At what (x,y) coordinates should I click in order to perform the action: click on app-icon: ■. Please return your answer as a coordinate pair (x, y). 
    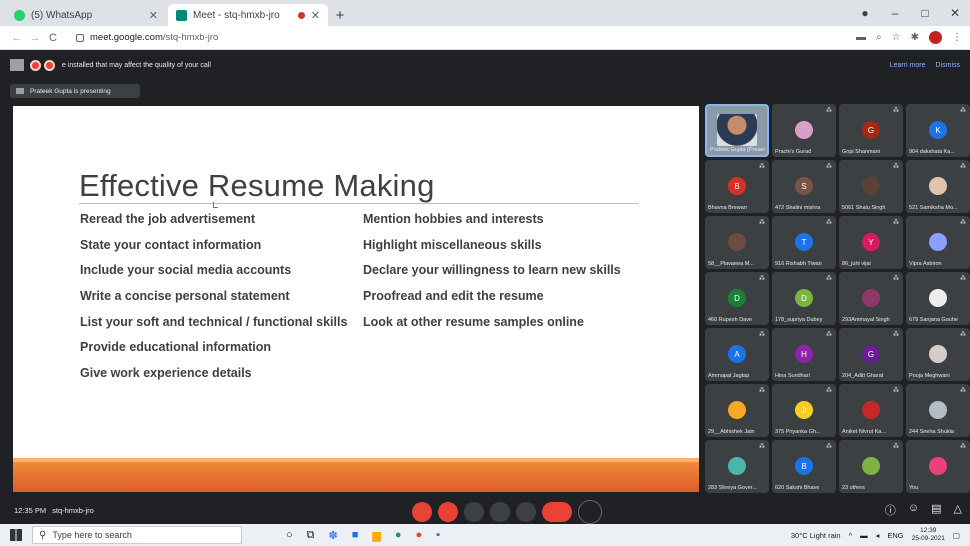
    Looking at the image, I should click on (355, 535).